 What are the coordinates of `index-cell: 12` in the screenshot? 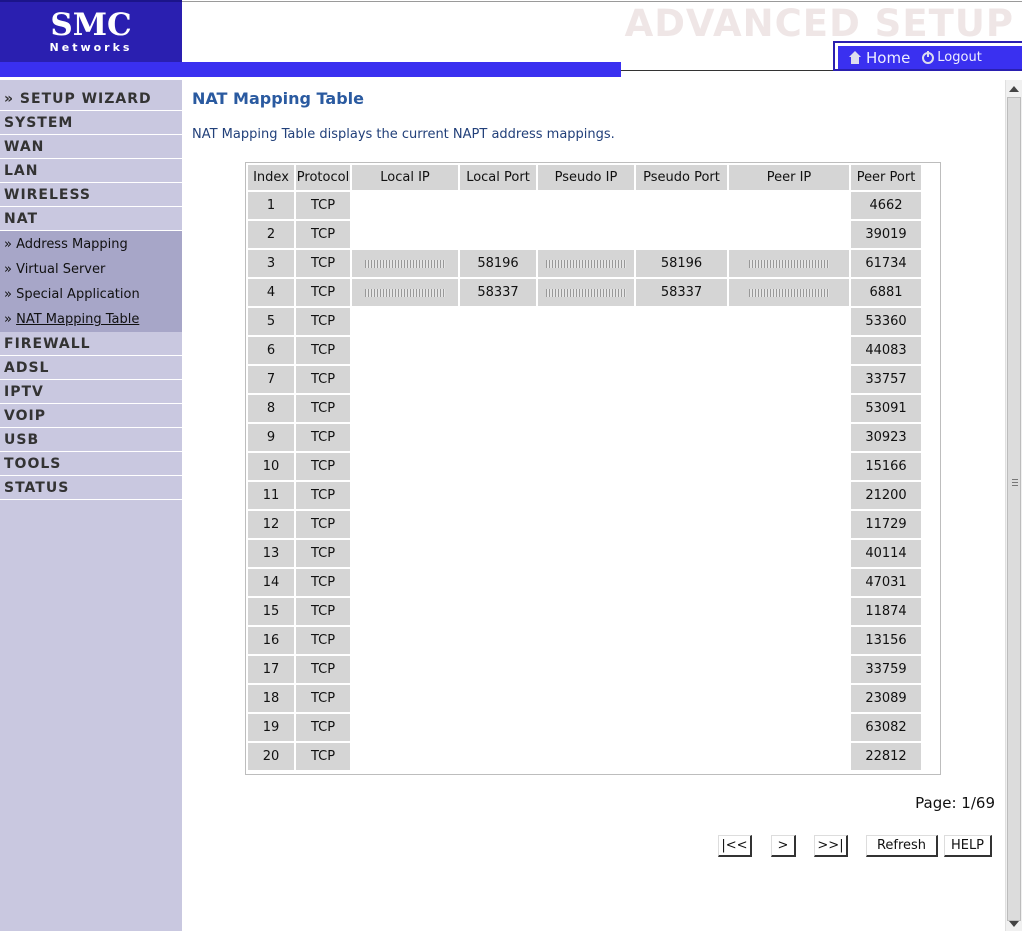 It's located at (271, 524).